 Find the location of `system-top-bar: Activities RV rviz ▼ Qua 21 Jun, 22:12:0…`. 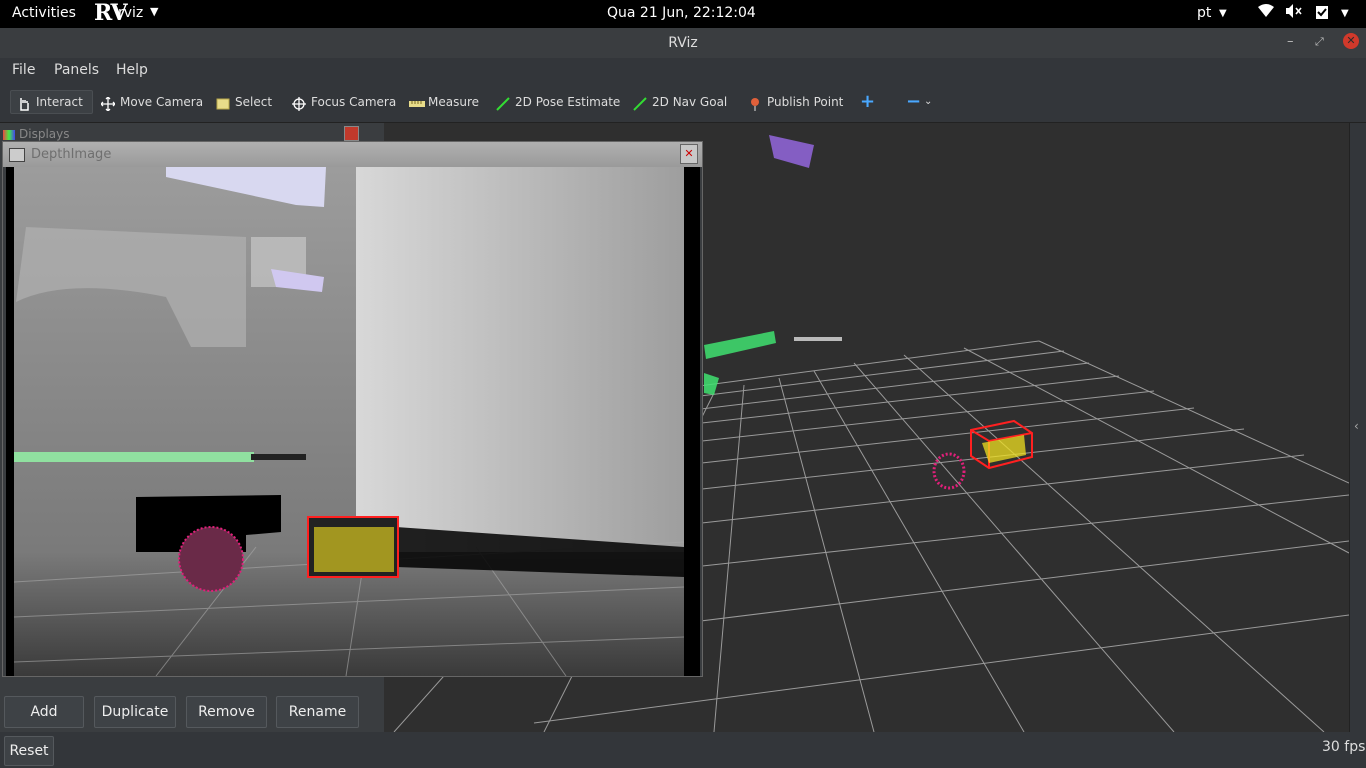

system-top-bar: Activities RV rviz ▼ Qua 21 Jun, 22:12:0… is located at coordinates (683, 14).